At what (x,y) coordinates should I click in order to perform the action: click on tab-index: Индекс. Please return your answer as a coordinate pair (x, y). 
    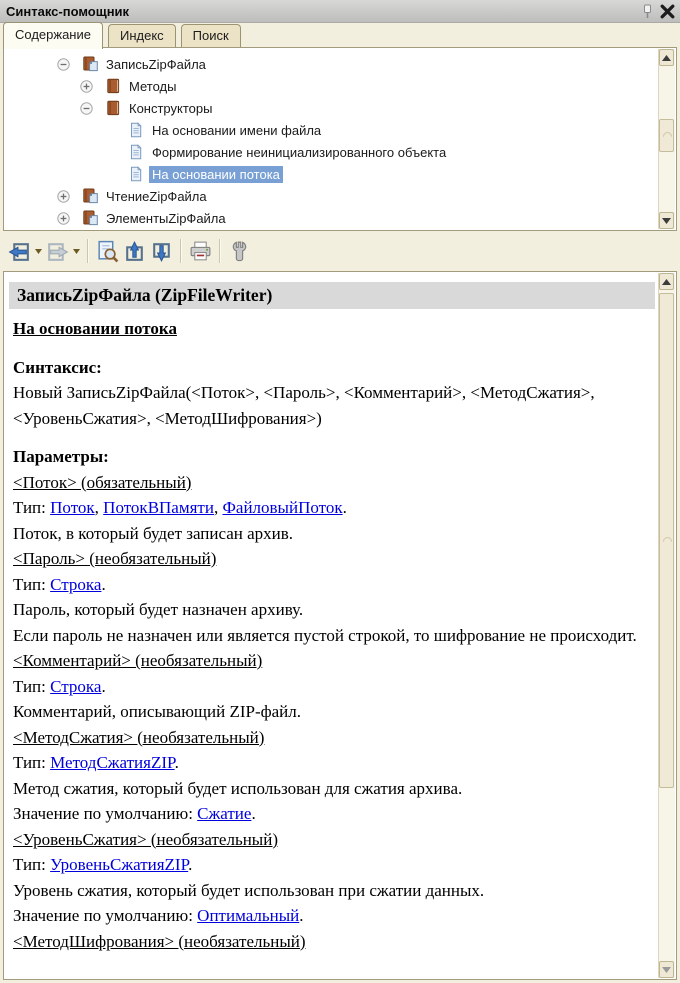
    Looking at the image, I should click on (141, 35).